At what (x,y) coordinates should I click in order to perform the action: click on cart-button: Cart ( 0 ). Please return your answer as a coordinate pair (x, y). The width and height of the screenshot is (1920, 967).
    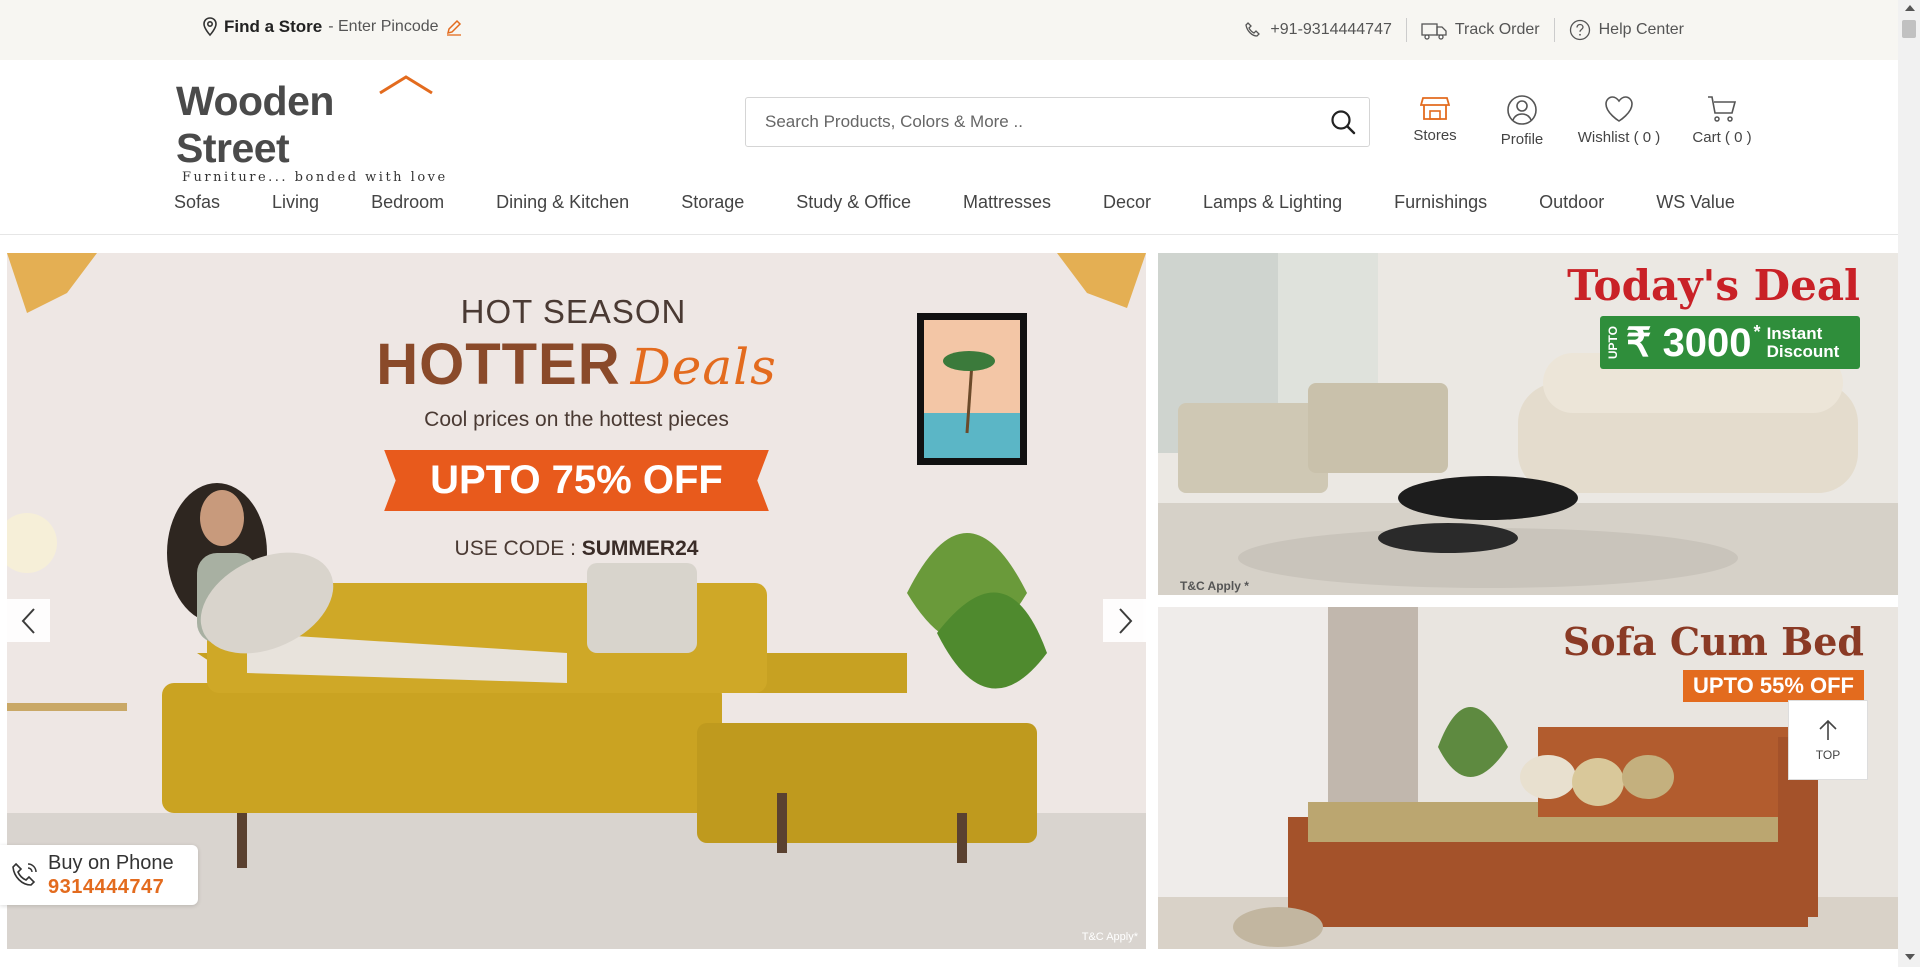
    Looking at the image, I should click on (1722, 121).